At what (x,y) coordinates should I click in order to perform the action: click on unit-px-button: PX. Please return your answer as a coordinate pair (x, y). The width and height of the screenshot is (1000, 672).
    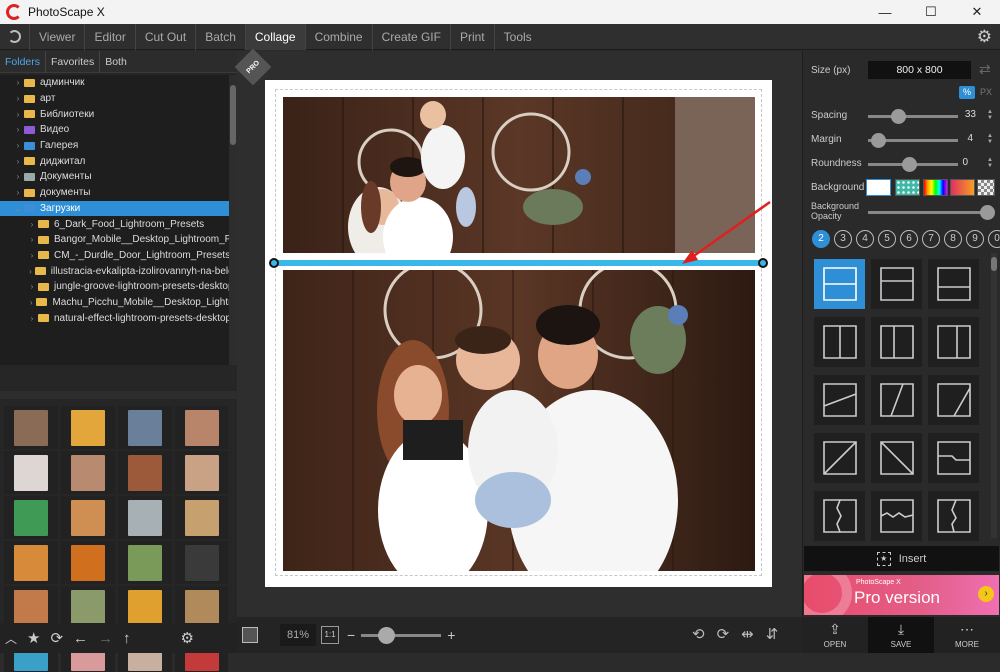
    Looking at the image, I should click on (986, 92).